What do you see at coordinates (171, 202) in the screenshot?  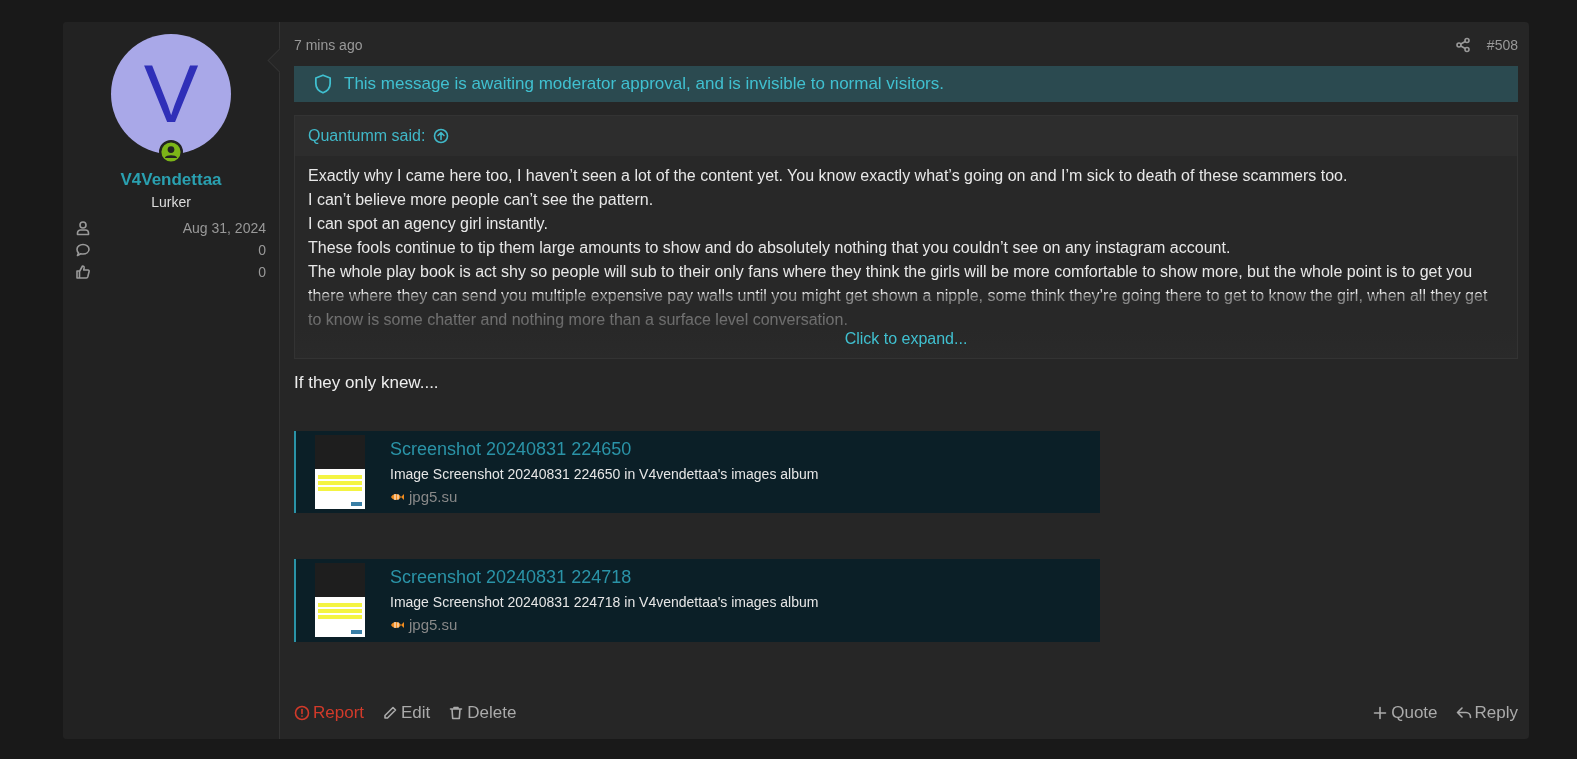 I see `user-title: Lurker` at bounding box center [171, 202].